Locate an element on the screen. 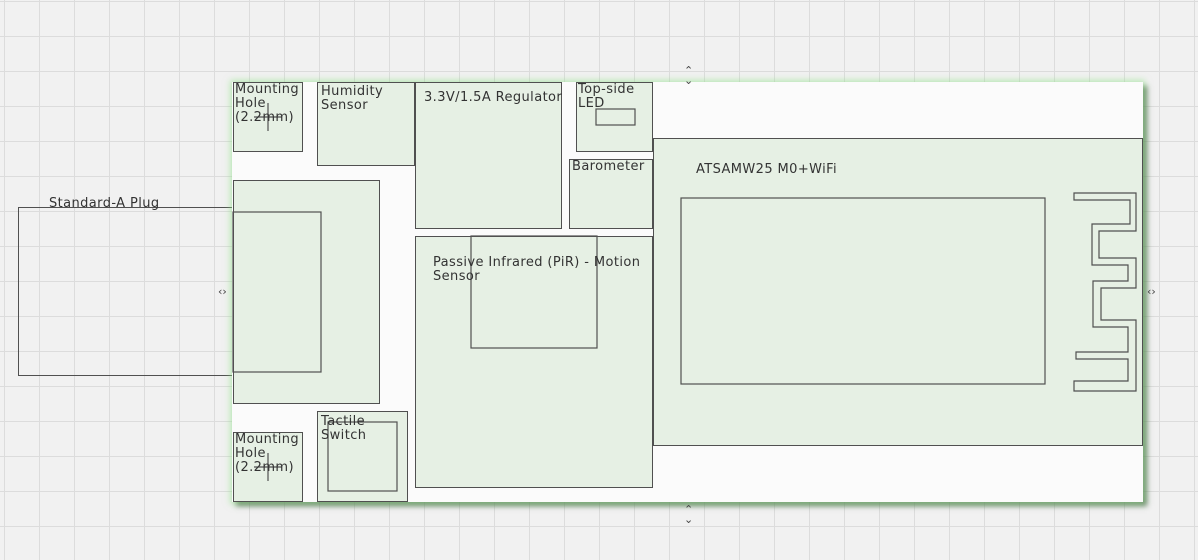  mounting-hole-top-label: Mounting Hole (2.2mm) is located at coordinates (267, 103).